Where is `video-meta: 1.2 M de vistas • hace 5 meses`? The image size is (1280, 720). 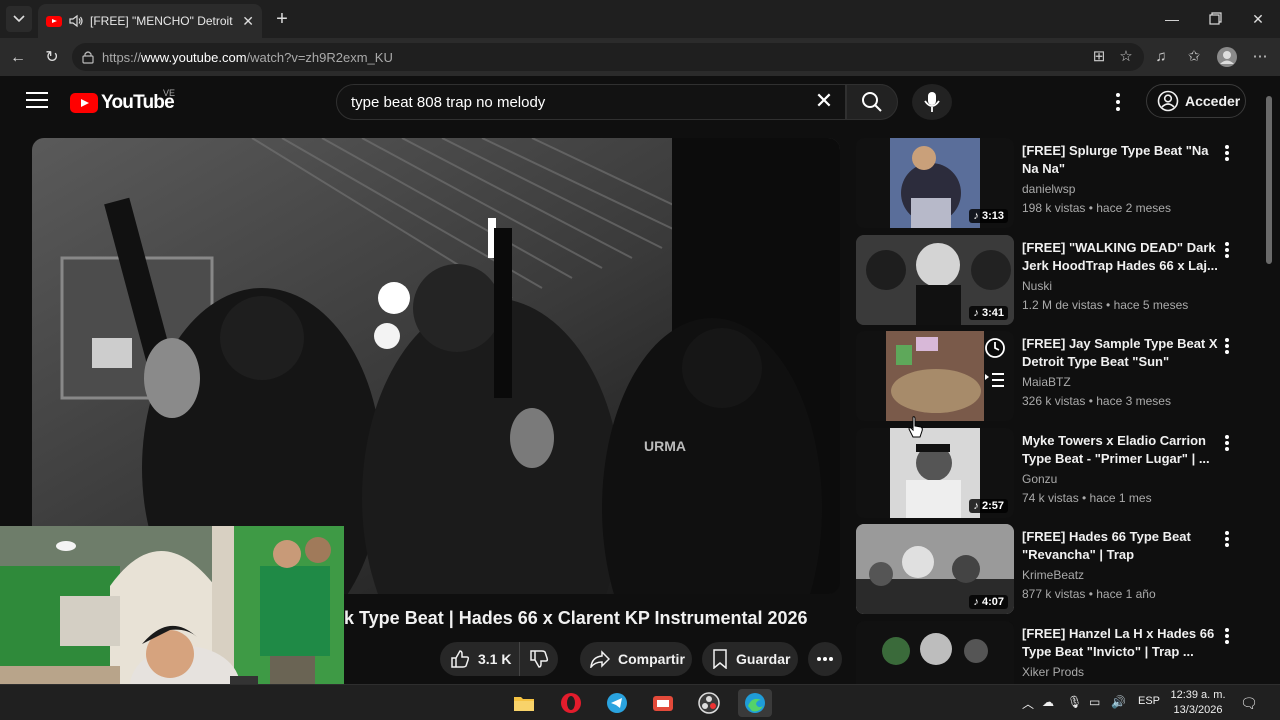
video-meta: 1.2 M de vistas • hace 5 meses is located at coordinates (1105, 305).